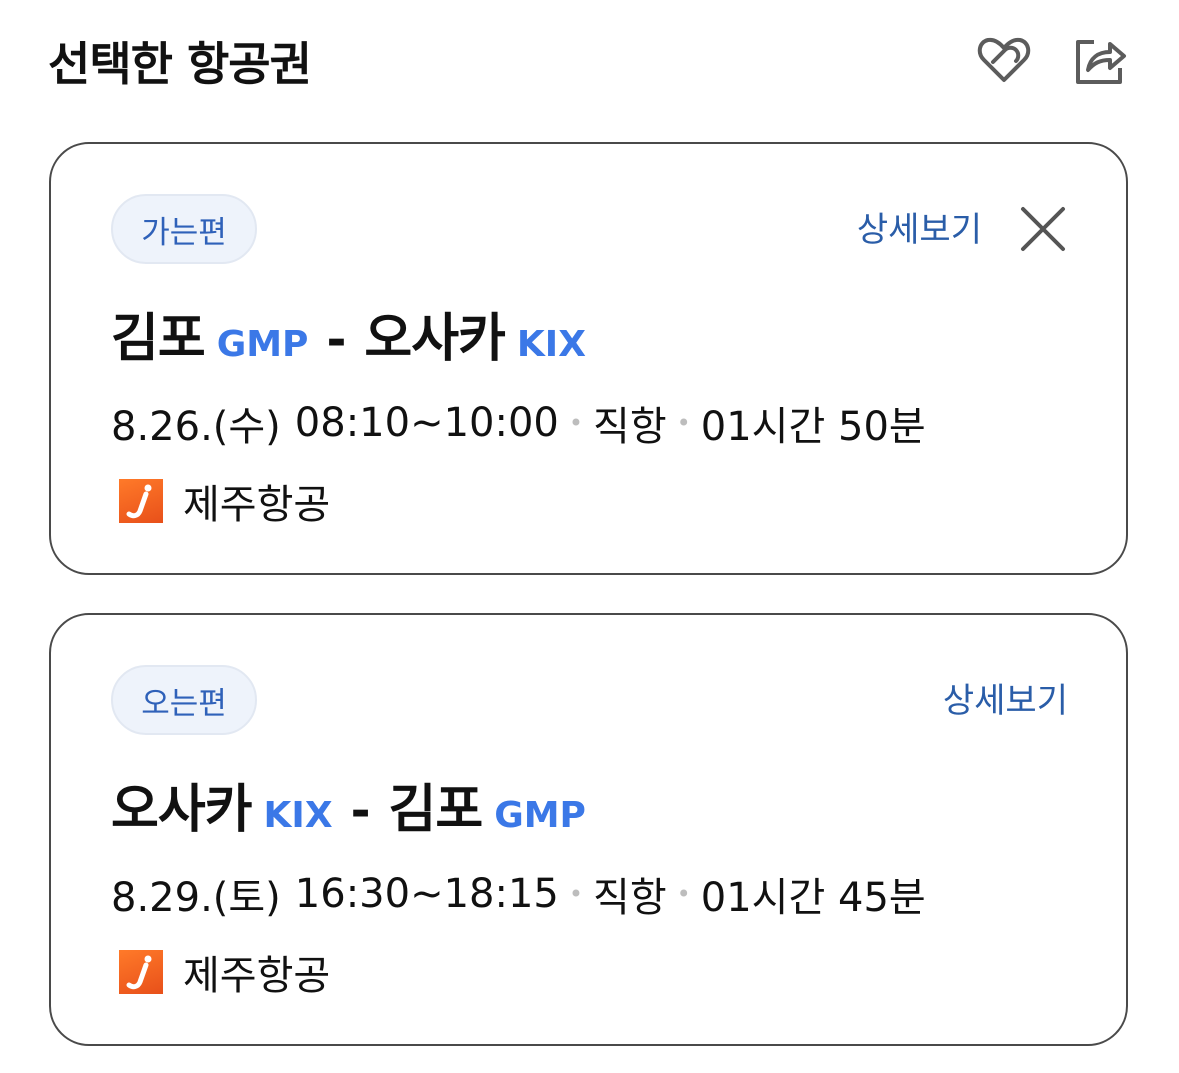 This screenshot has height=1073, width=1179. I want to click on flight-date: 8.29.(토), so click(196, 898).